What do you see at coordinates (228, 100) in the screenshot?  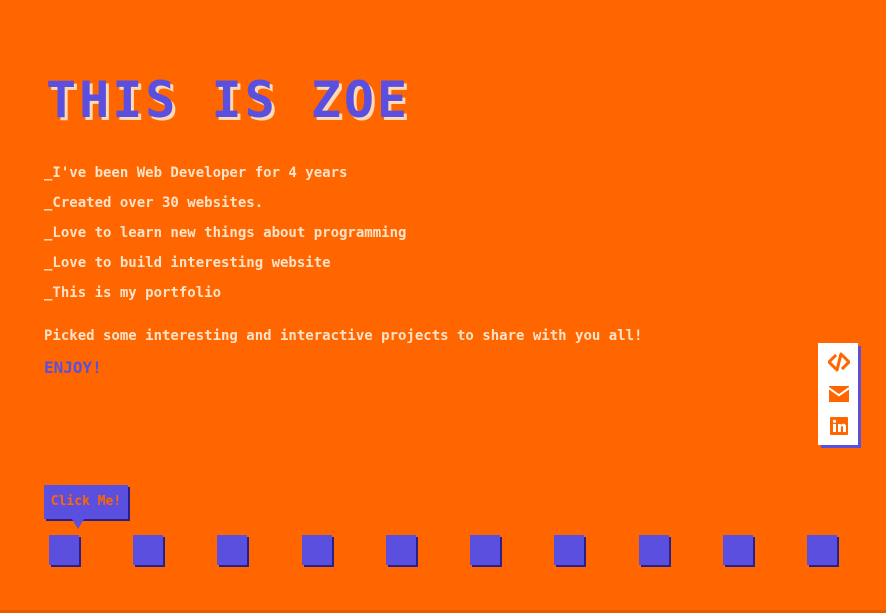 I see `page-title: THIS IS ZOE` at bounding box center [228, 100].